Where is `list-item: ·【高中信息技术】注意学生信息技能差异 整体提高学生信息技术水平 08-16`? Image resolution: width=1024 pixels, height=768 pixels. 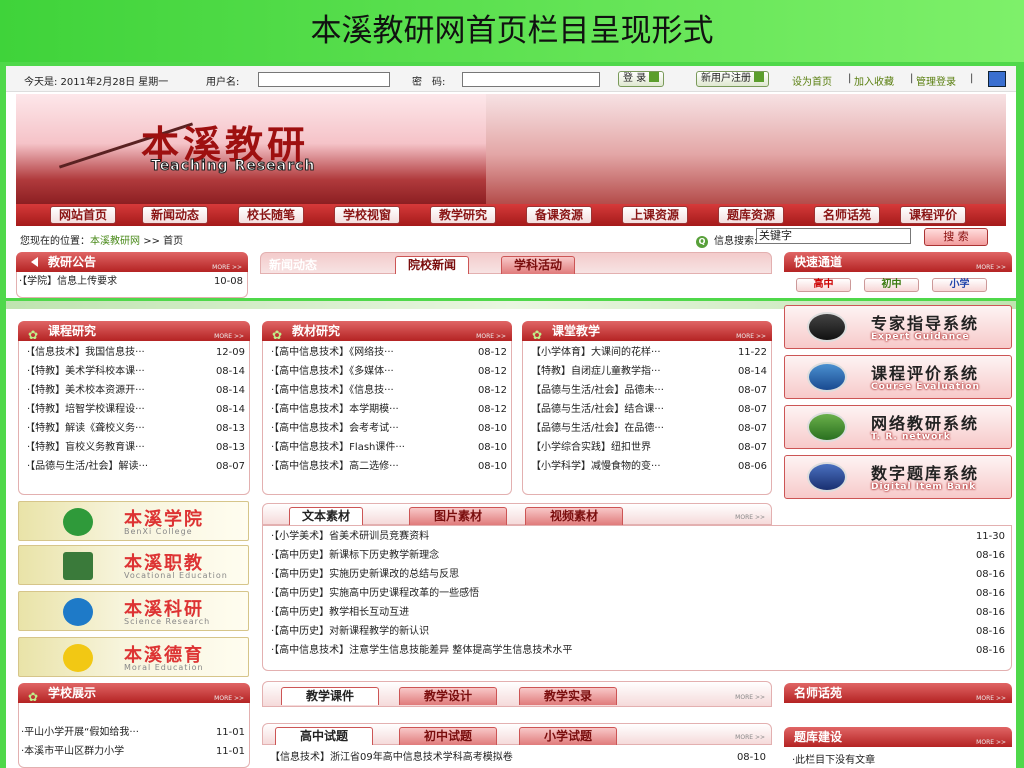 list-item: ·【高中信息技术】注意学生信息技能差异 整体提高学生信息技术水平 08-16 is located at coordinates (637, 651).